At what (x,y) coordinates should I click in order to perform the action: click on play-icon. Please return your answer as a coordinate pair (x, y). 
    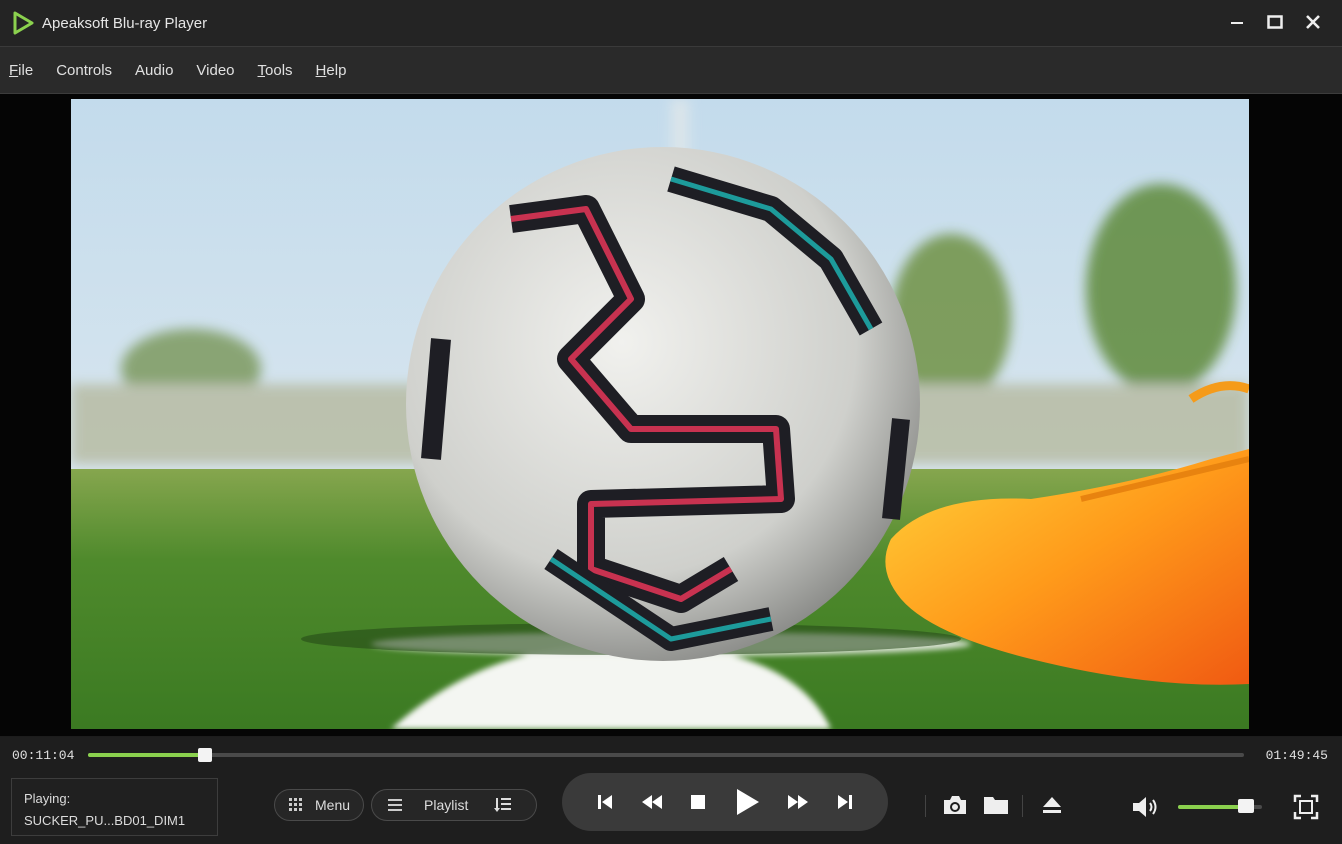
    Looking at the image, I should click on (747, 802).